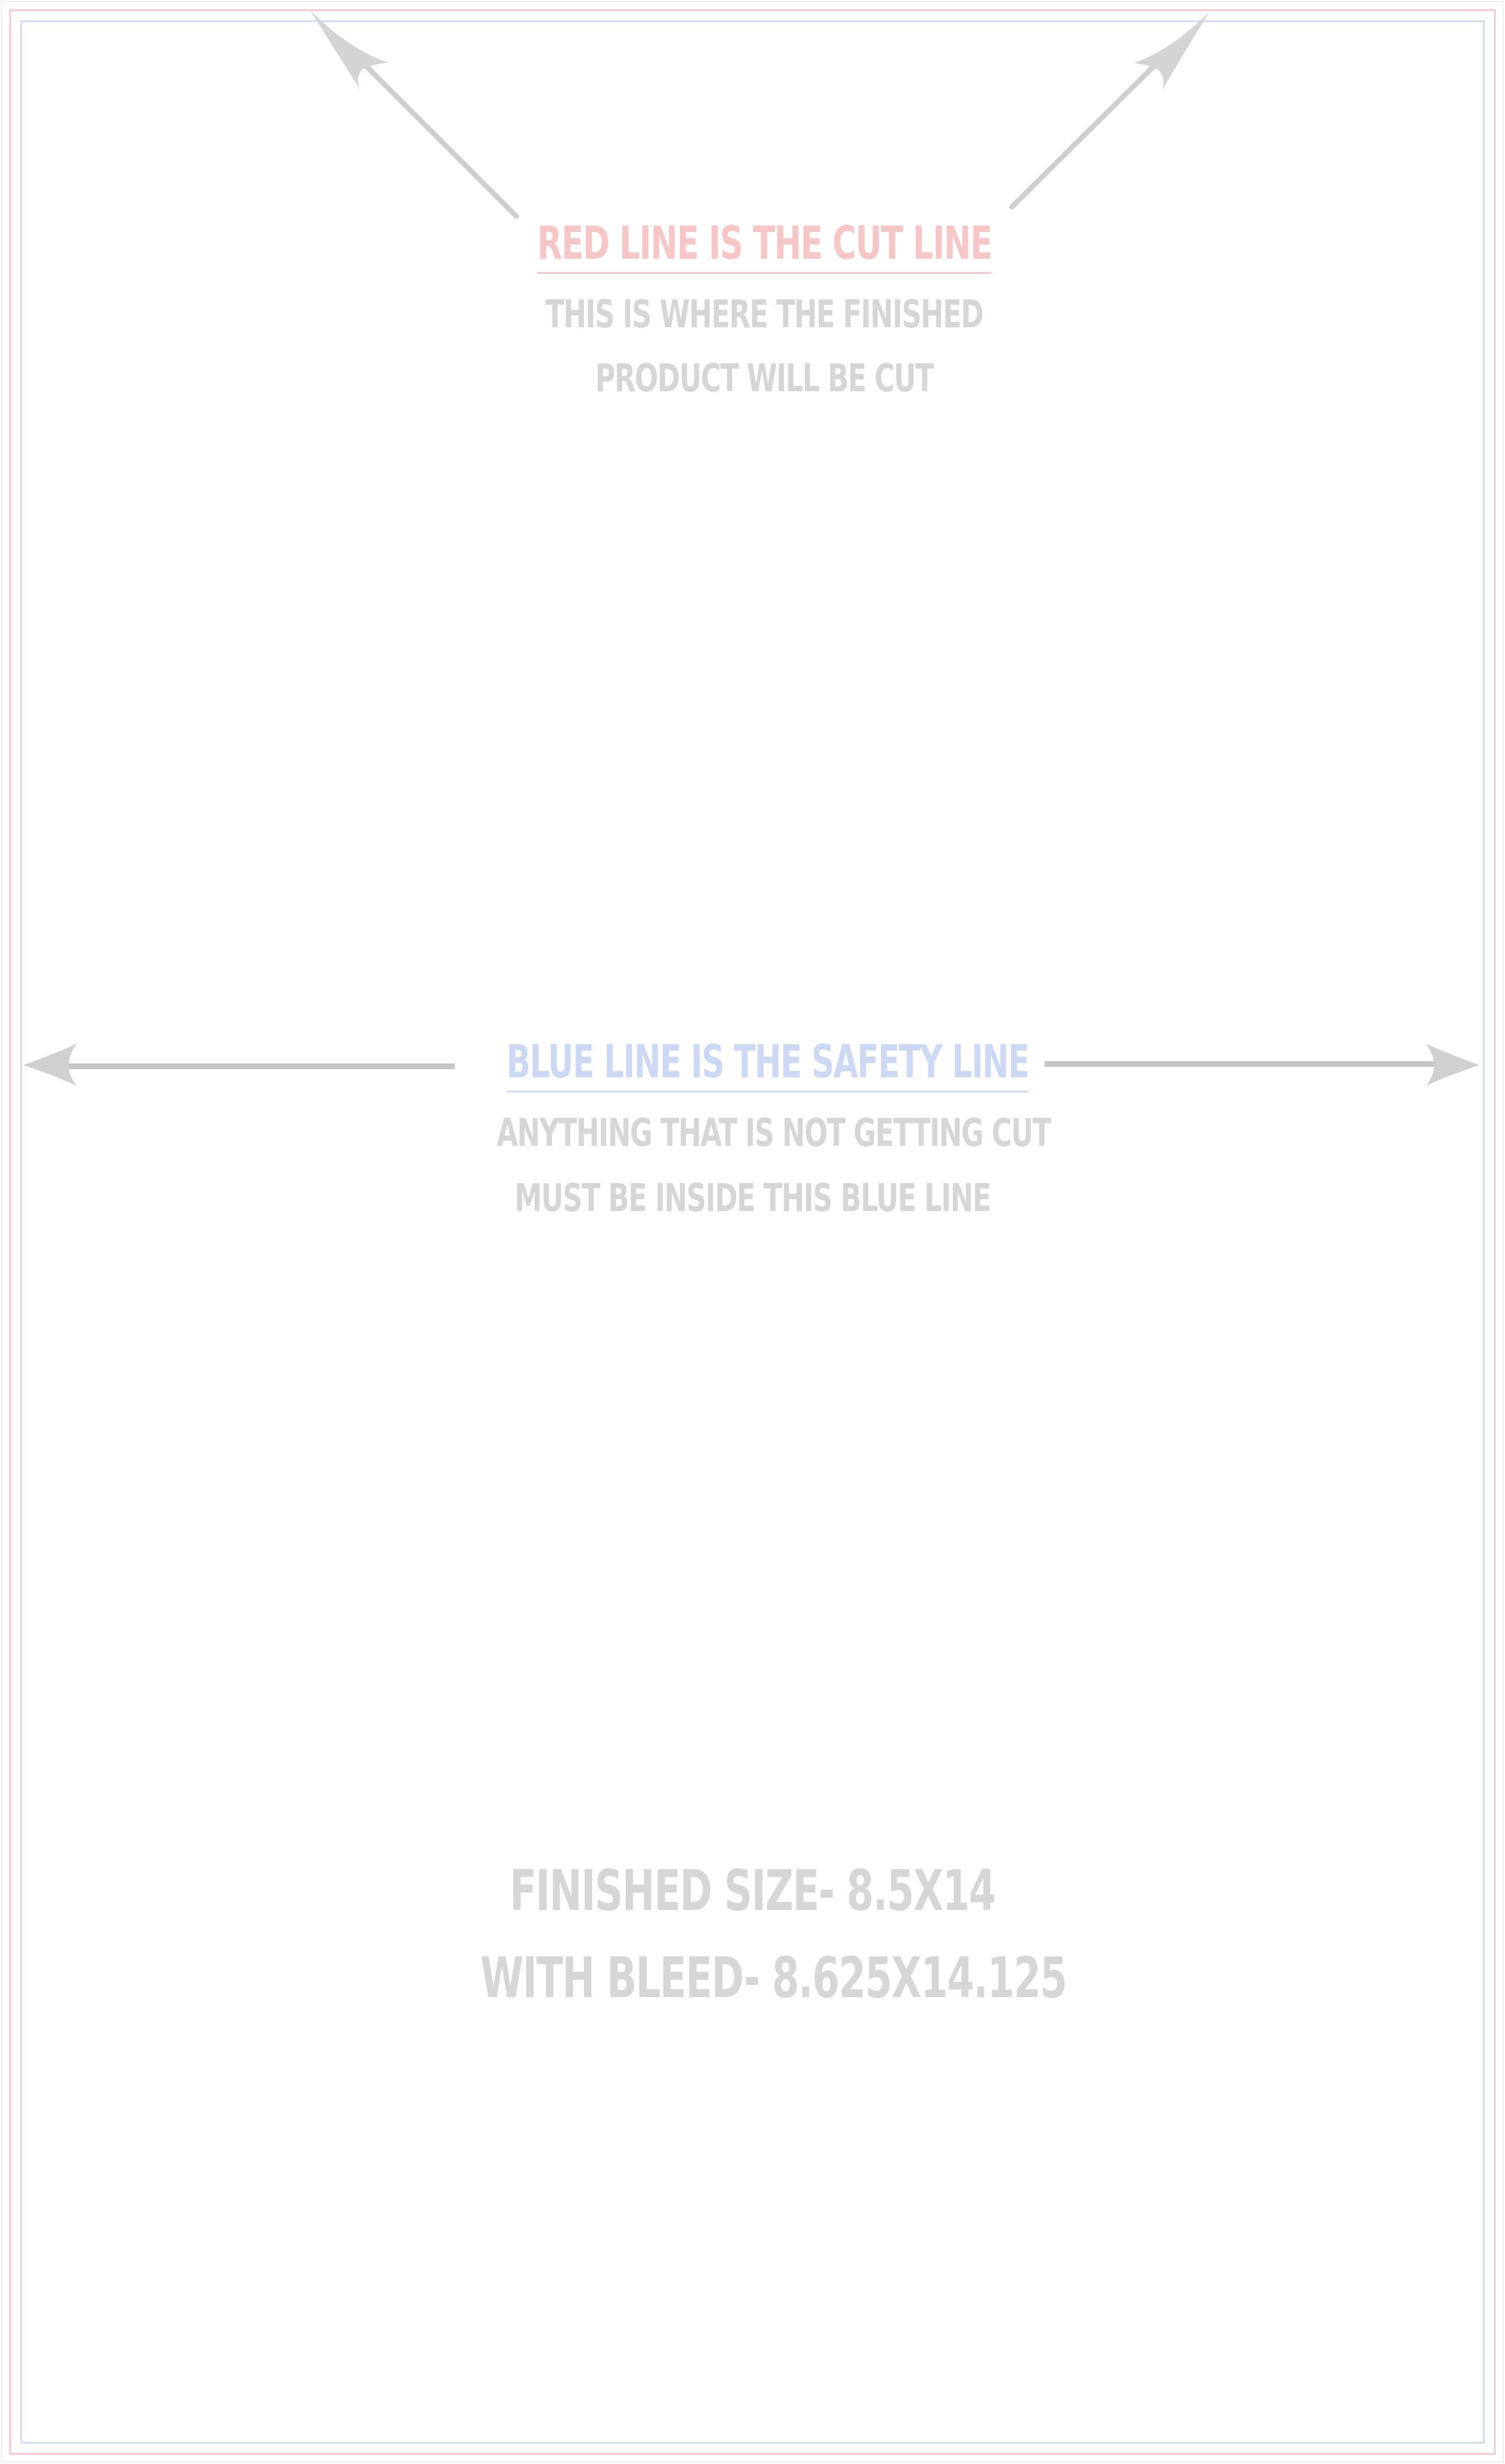  I want to click on cut-line-desc-line1: THIS IS WHERE THE FINISHED, so click(764, 314).